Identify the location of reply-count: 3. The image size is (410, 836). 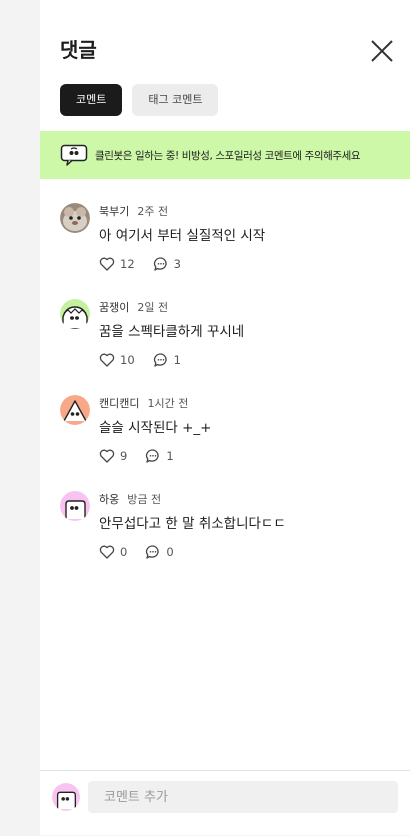
(177, 264).